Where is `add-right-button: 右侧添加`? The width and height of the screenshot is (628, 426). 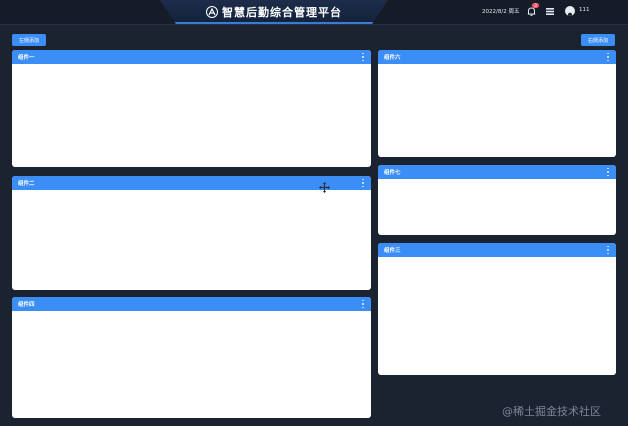 add-right-button: 右侧添加 is located at coordinates (598, 40).